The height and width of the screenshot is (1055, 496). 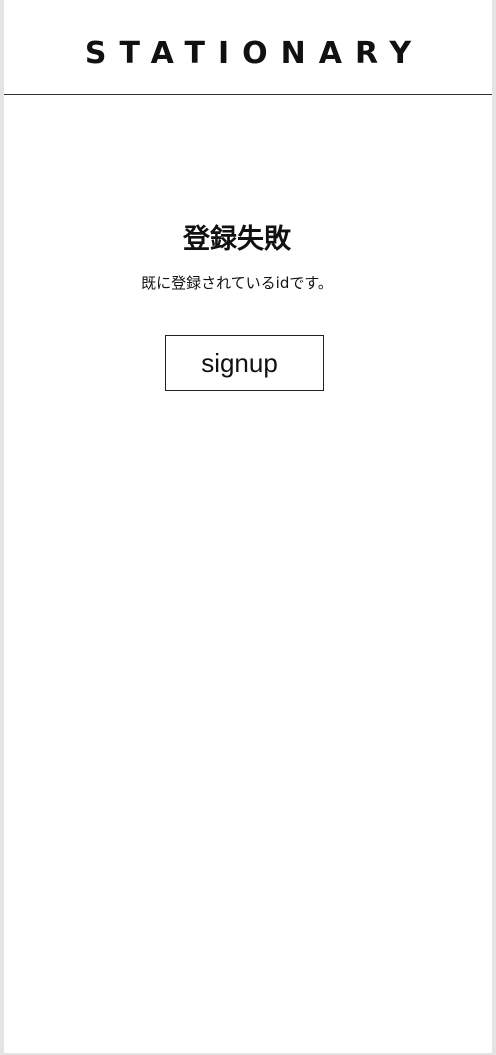 What do you see at coordinates (248, 54) in the screenshot?
I see `site-logo: STATIONARY` at bounding box center [248, 54].